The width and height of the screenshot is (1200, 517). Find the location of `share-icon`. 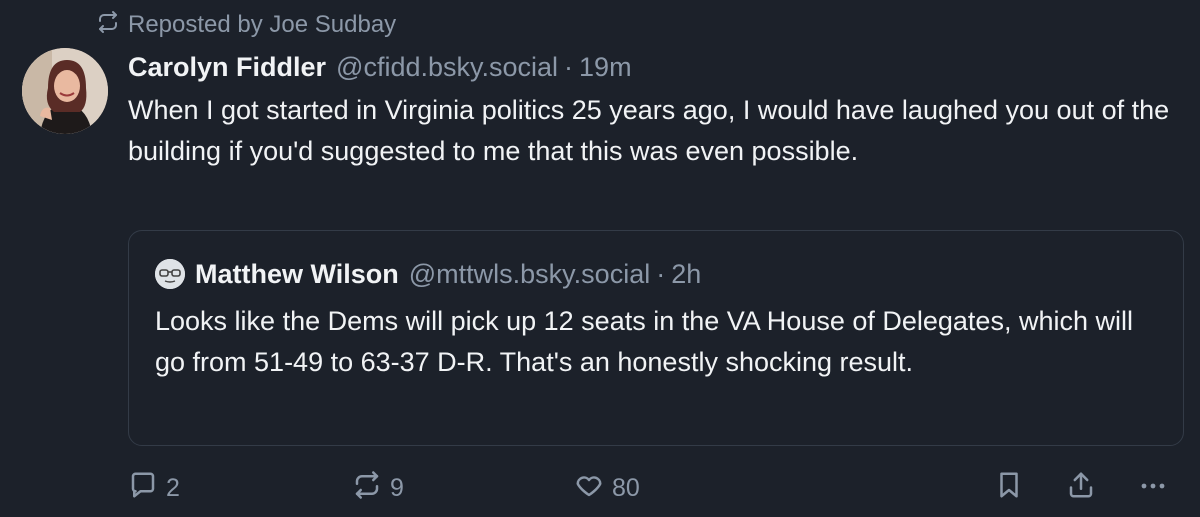

share-icon is located at coordinates (1081, 488).